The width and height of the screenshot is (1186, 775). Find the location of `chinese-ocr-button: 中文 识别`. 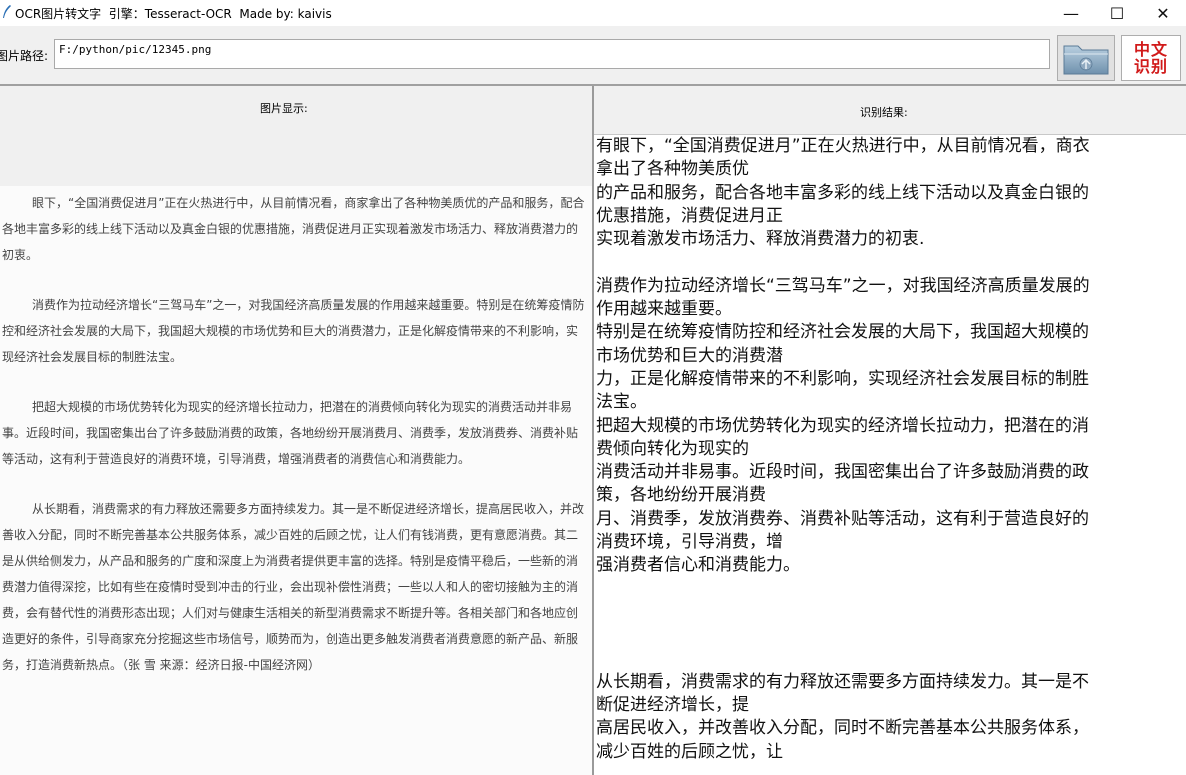

chinese-ocr-button: 中文 识别 is located at coordinates (1151, 58).